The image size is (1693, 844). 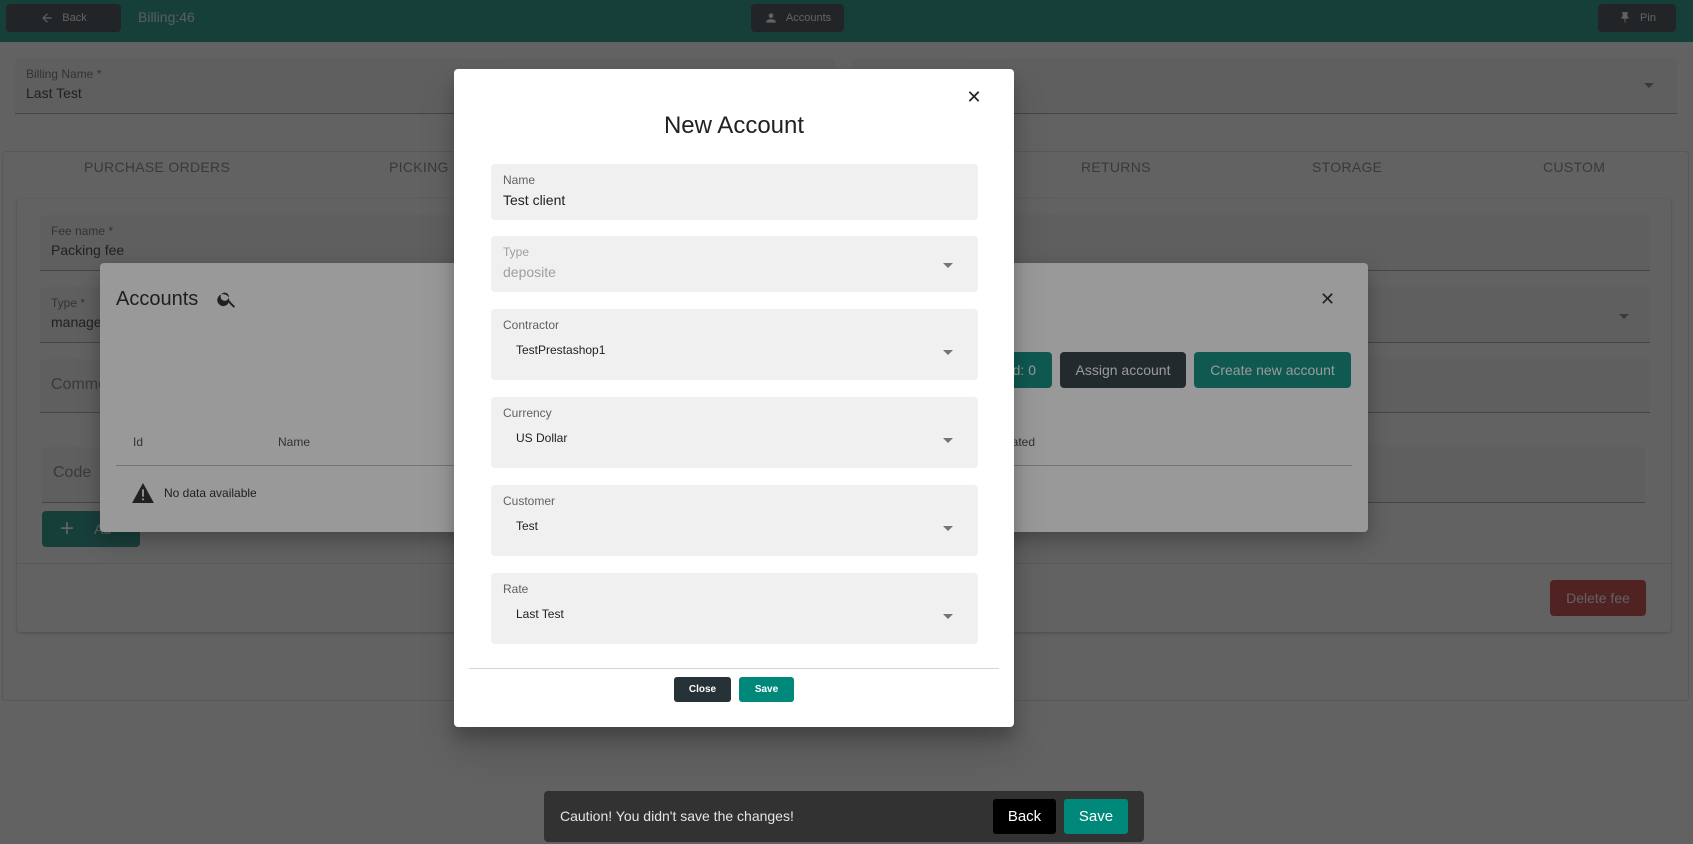 I want to click on new-account-title: New Account, so click(x=734, y=125).